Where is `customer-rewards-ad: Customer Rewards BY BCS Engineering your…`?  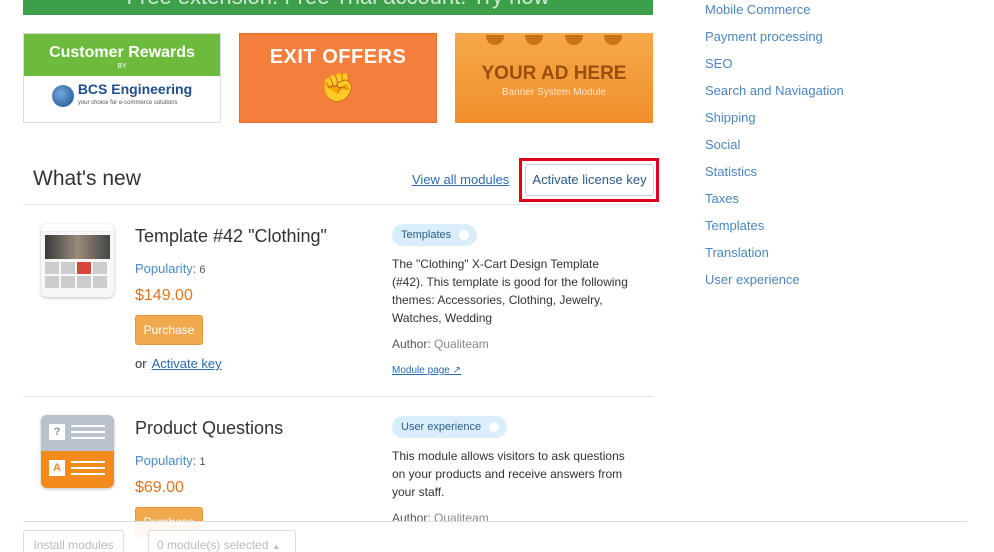 customer-rewards-ad: Customer Rewards BY BCS Engineering your… is located at coordinates (122, 78).